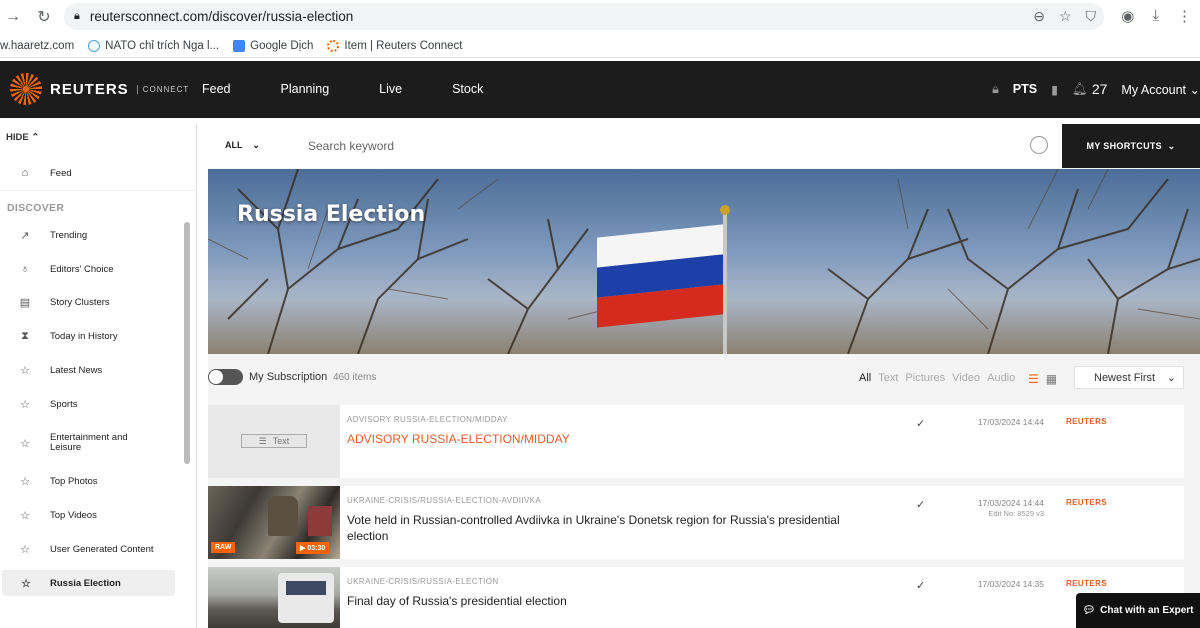  Describe the element at coordinates (660, 276) in the screenshot. I see `russian-flag` at that location.